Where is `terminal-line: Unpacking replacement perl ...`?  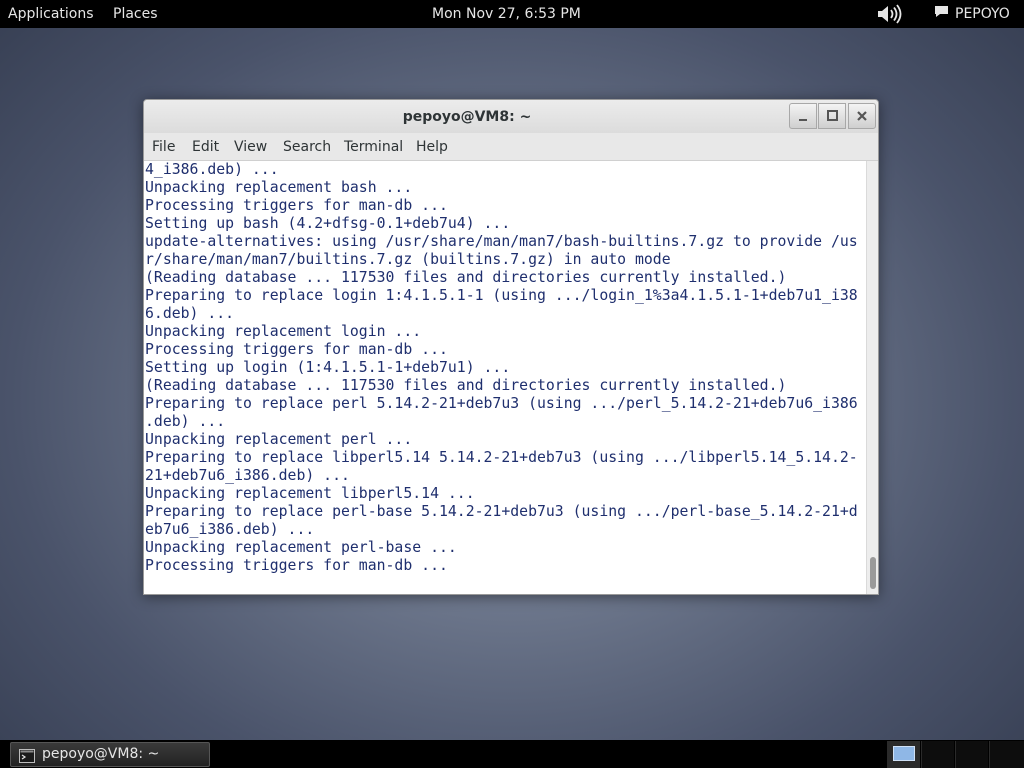
terminal-line: Unpacking replacement perl ... is located at coordinates (279, 439).